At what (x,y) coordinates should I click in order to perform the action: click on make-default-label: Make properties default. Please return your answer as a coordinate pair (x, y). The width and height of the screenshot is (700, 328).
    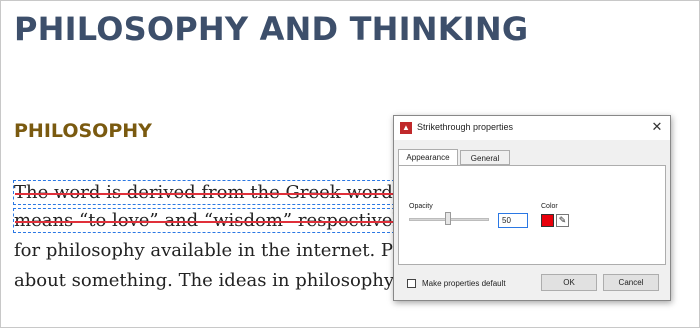
    Looking at the image, I should click on (464, 283).